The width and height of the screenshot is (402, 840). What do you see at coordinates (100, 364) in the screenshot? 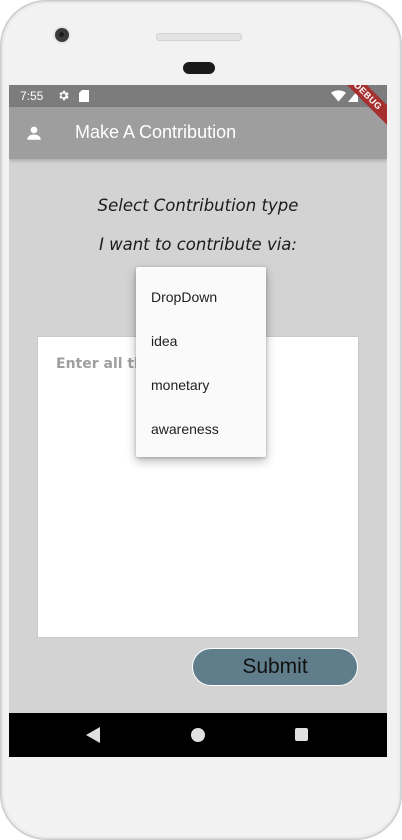
I see `textarea-placeholder: Enter all th` at bounding box center [100, 364].